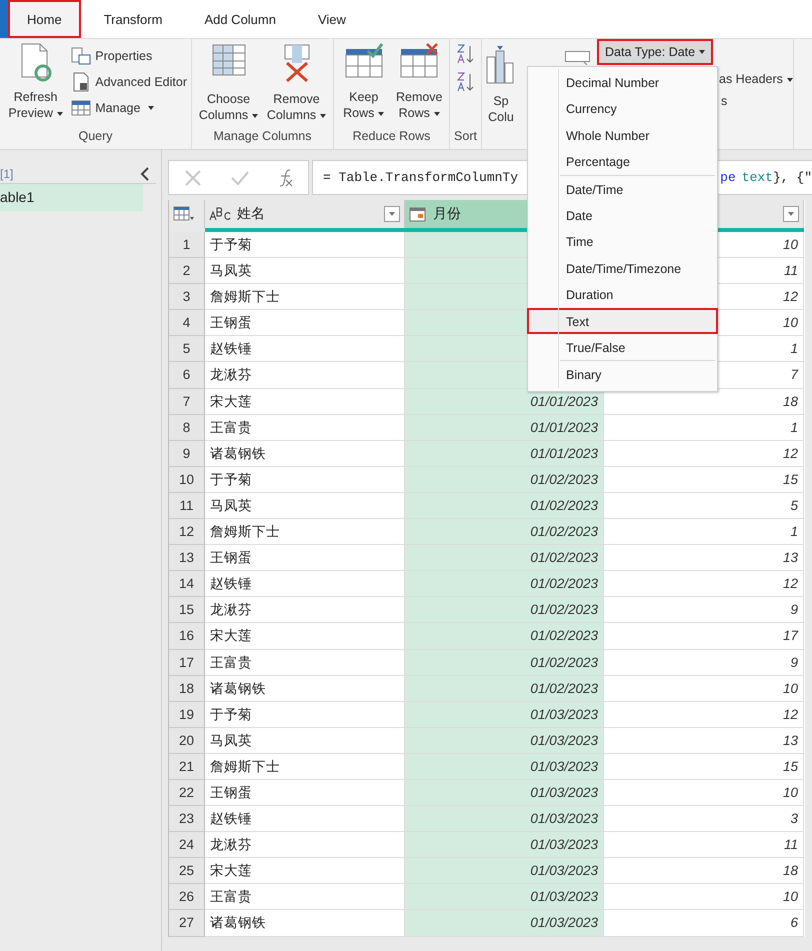 This screenshot has width=812, height=951. Describe the element at coordinates (187, 663) in the screenshot. I see `row-number: 17` at that location.